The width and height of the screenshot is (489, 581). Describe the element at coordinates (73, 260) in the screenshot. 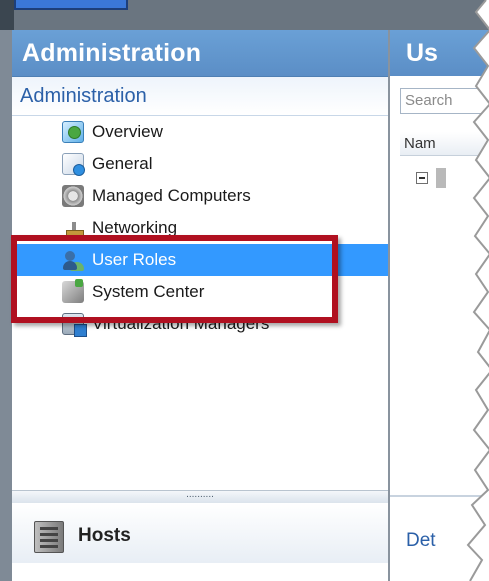

I see `user-roles-icon` at that location.